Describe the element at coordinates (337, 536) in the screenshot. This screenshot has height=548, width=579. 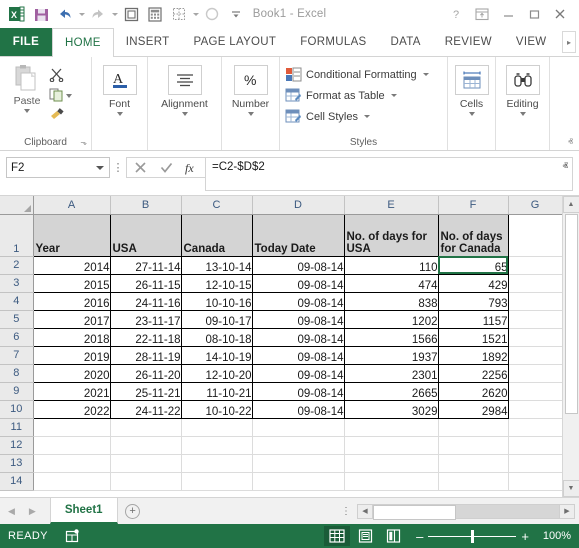
I see `normal-view-button` at that location.